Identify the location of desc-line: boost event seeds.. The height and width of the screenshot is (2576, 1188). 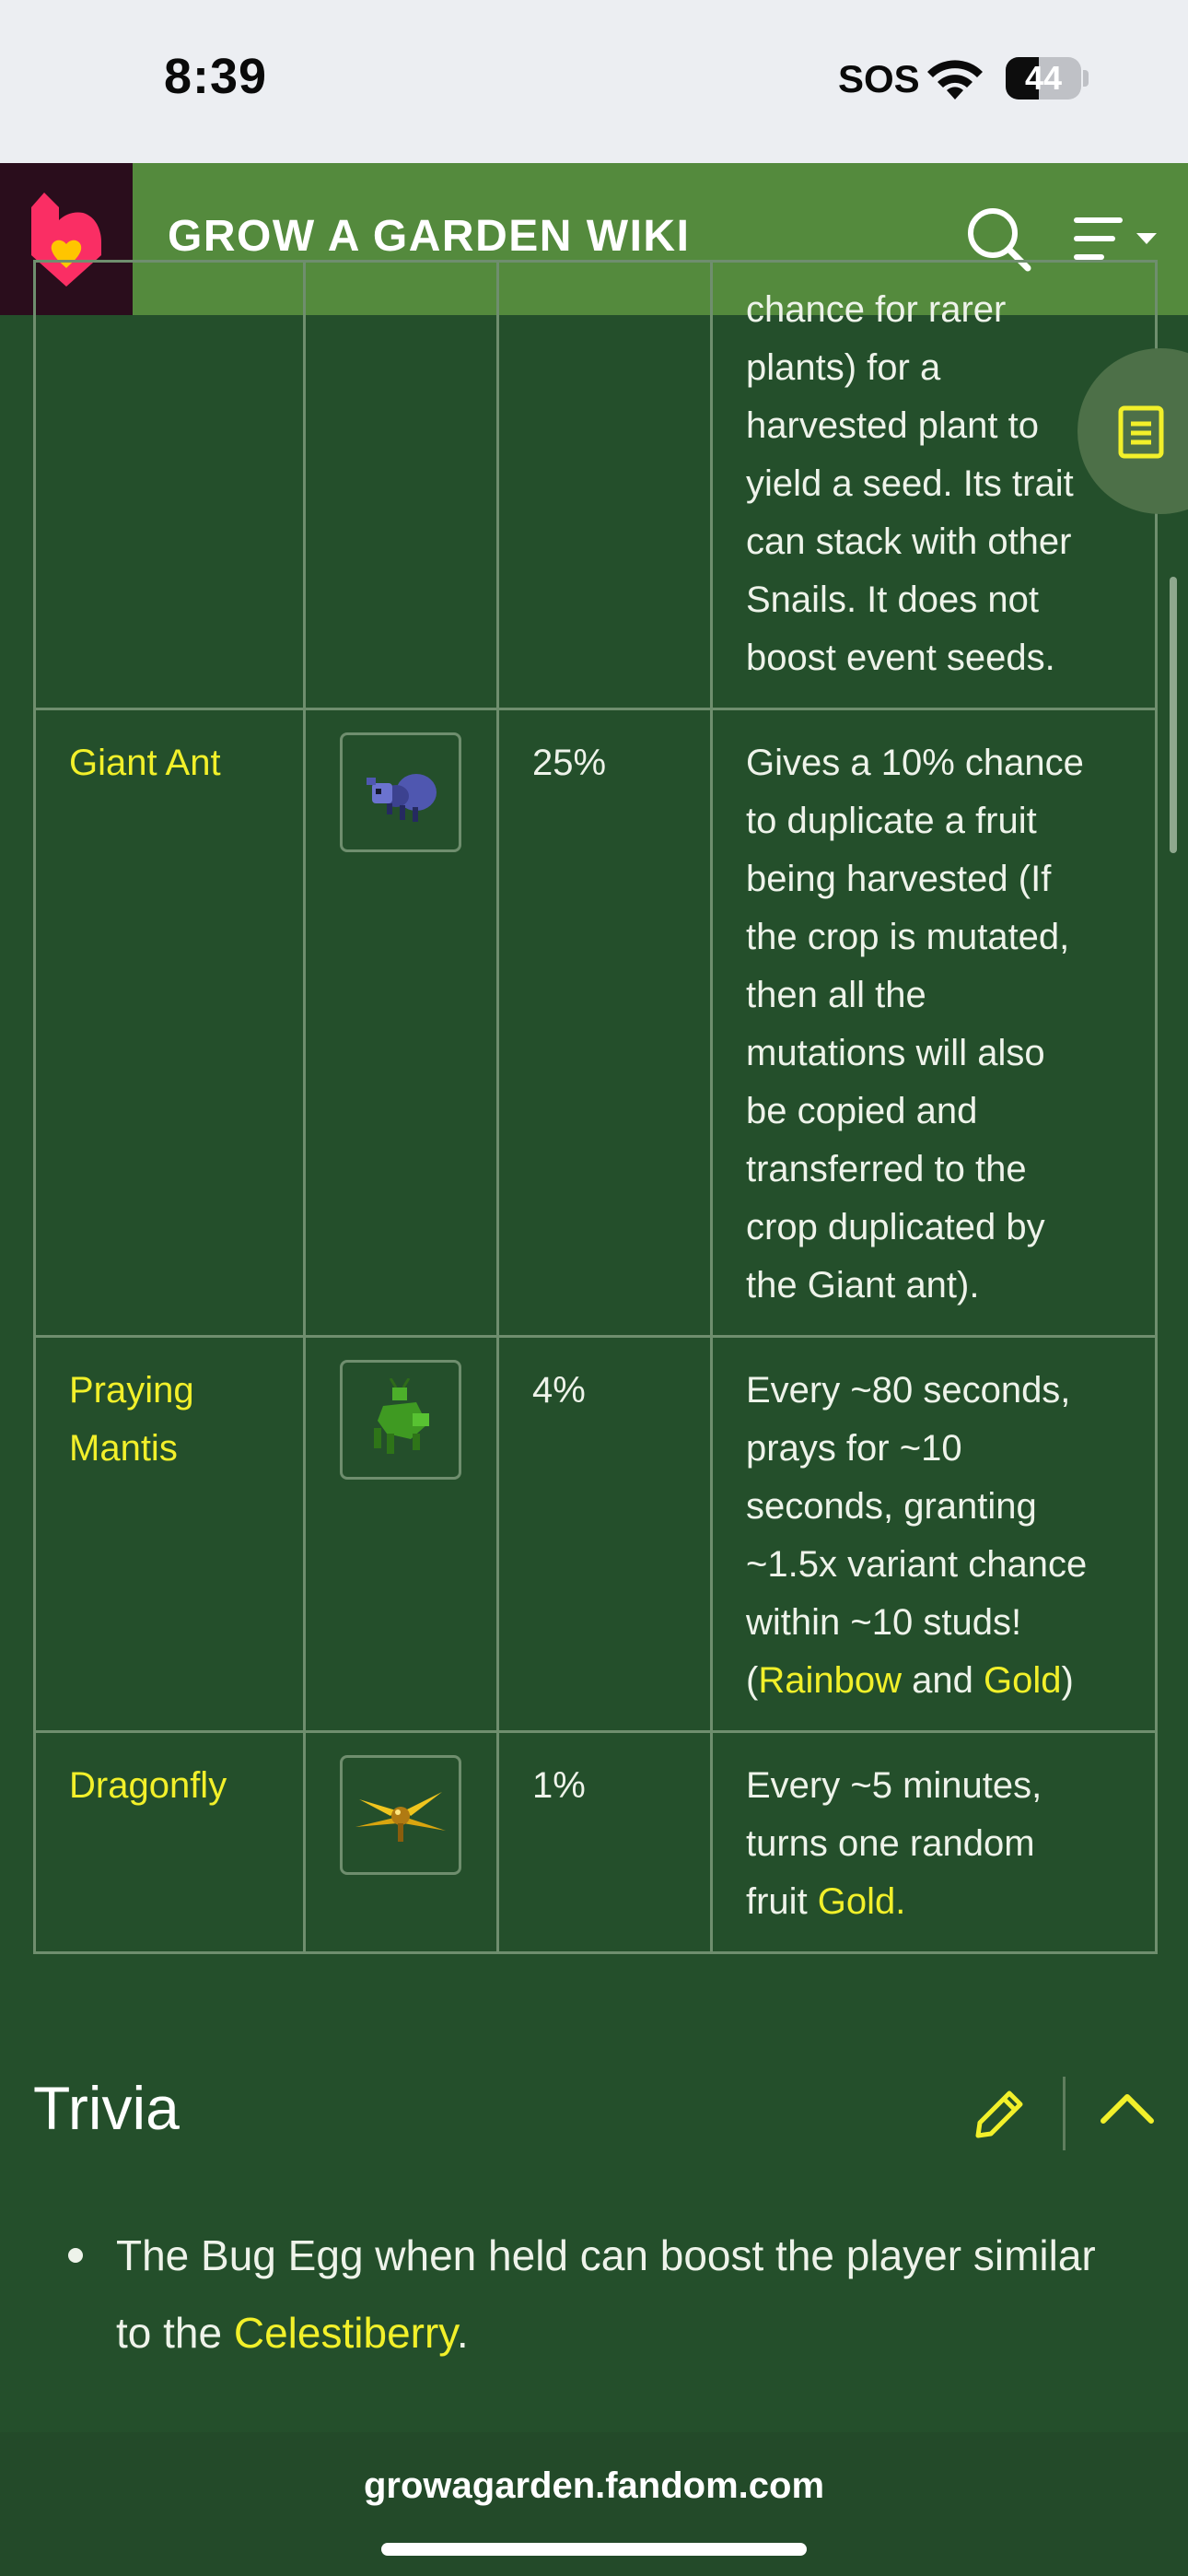
(900, 658).